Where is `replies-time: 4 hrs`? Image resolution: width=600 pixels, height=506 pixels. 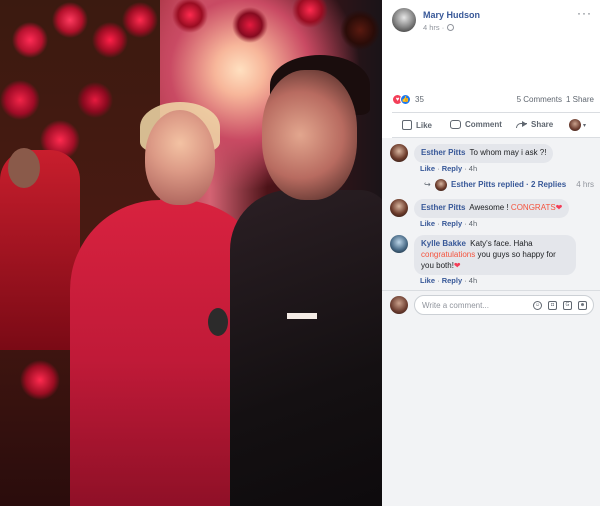 replies-time: 4 hrs is located at coordinates (585, 184).